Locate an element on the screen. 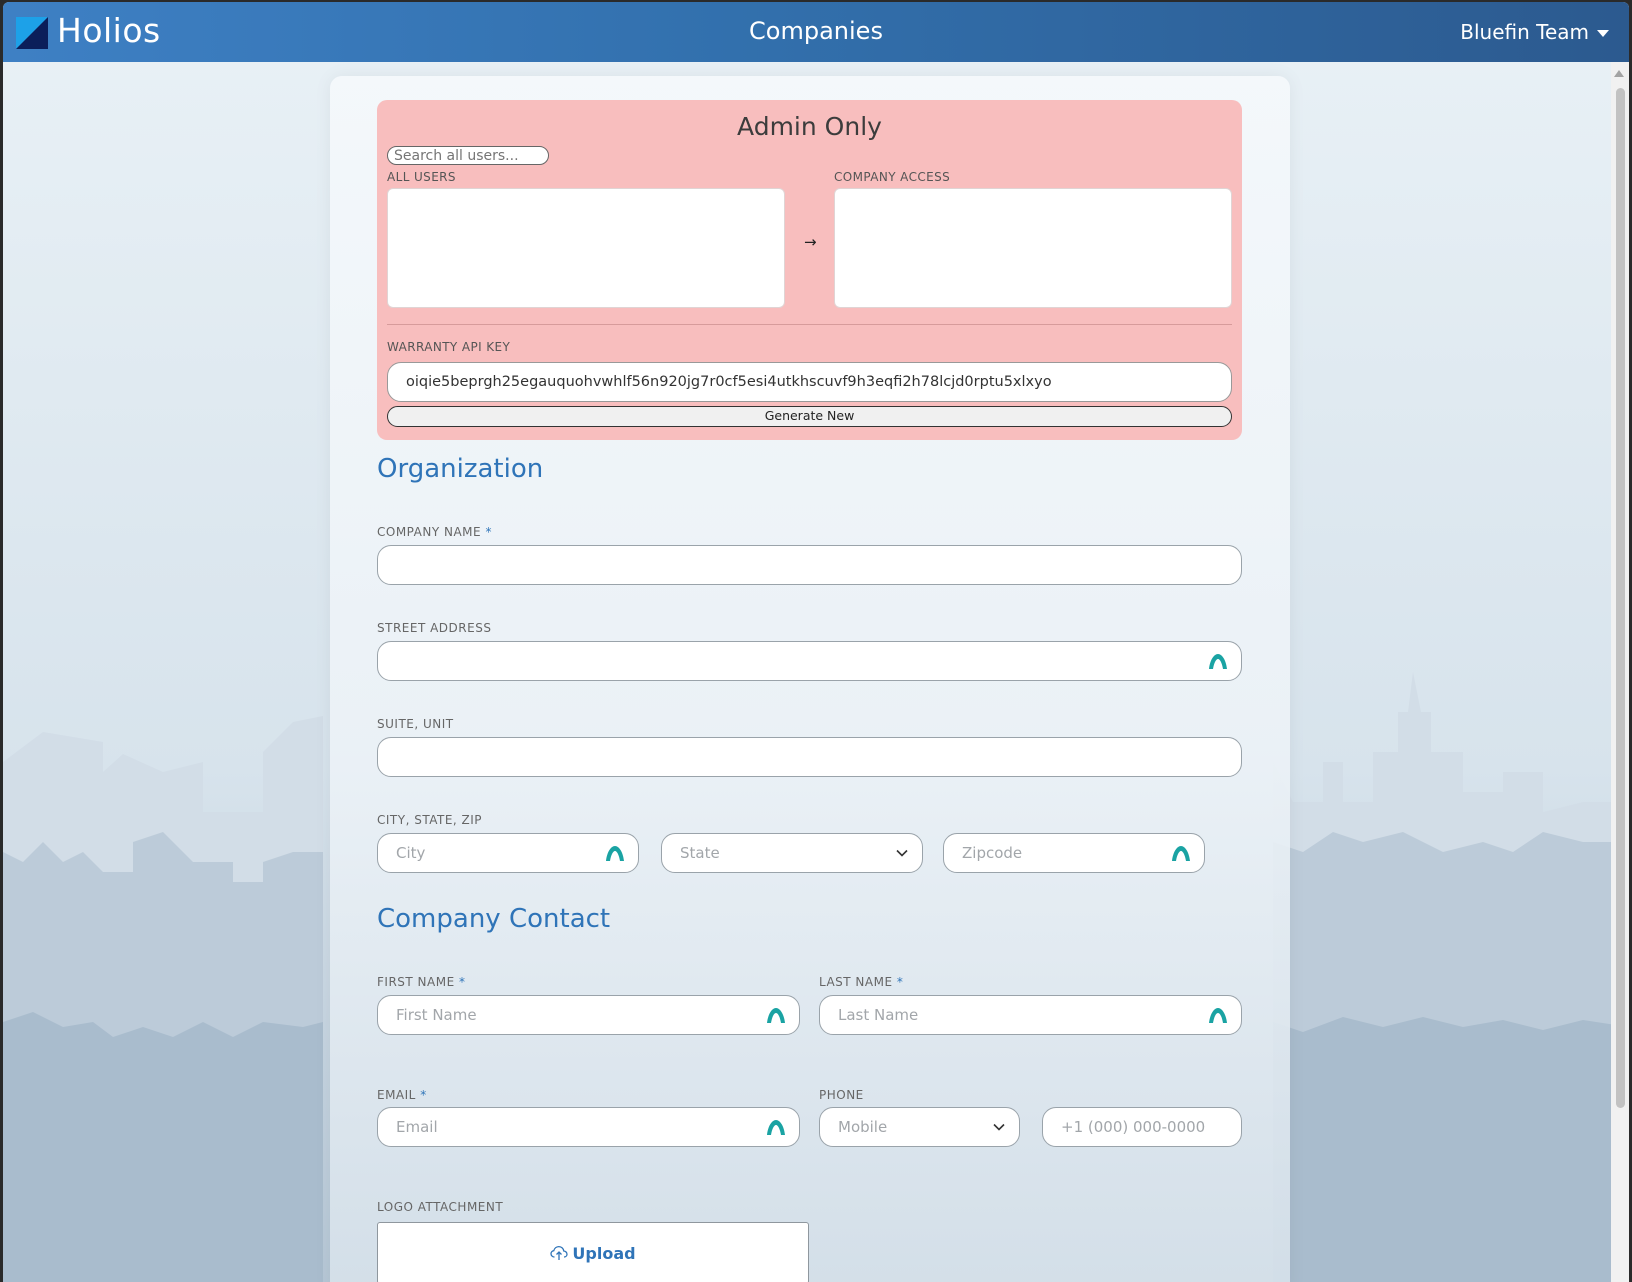  team-menu: Bluefin Team is located at coordinates (1534, 32).